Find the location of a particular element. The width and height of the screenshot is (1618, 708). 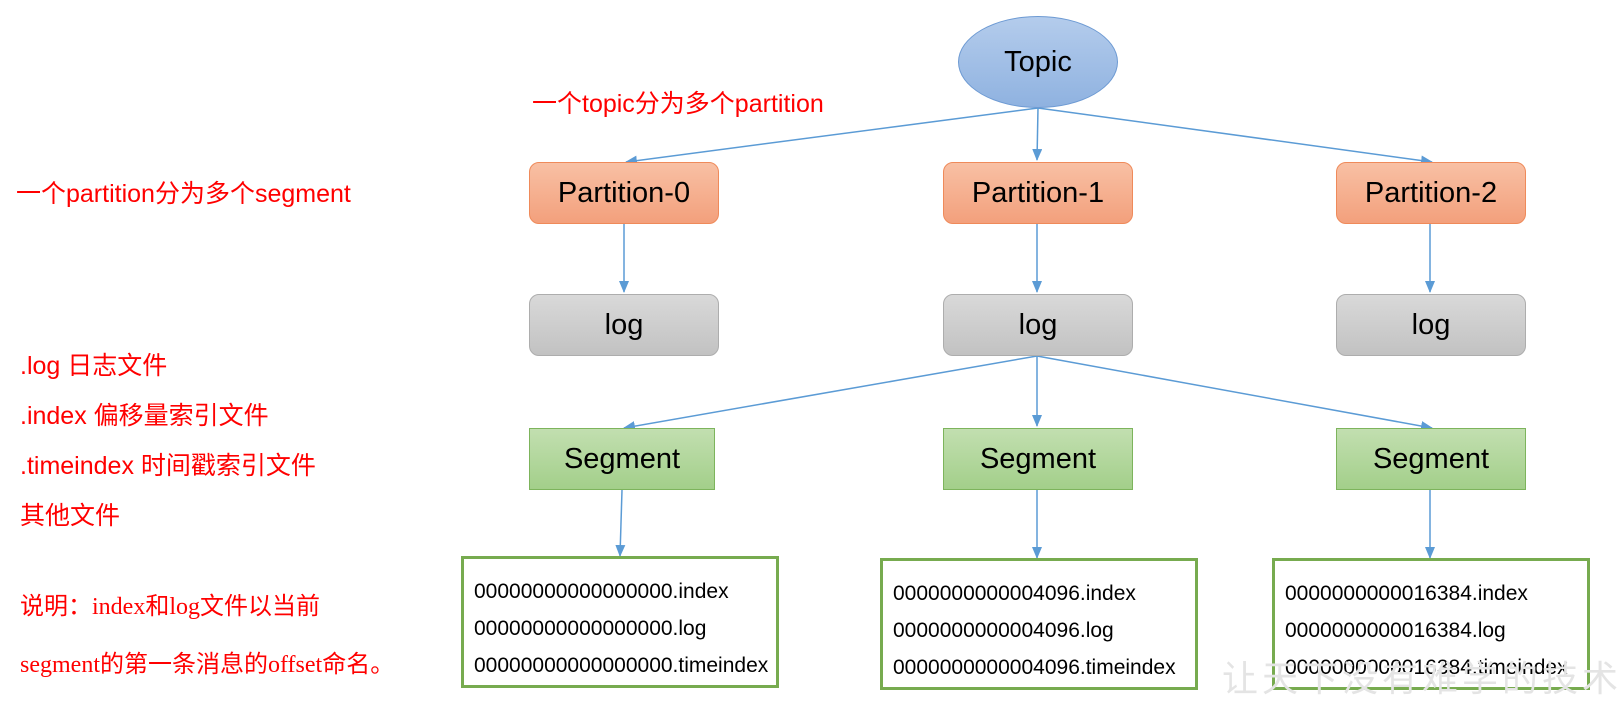

annotation-explanation-line-1: 说明：index和log文件以当前 is located at coordinates (170, 607).